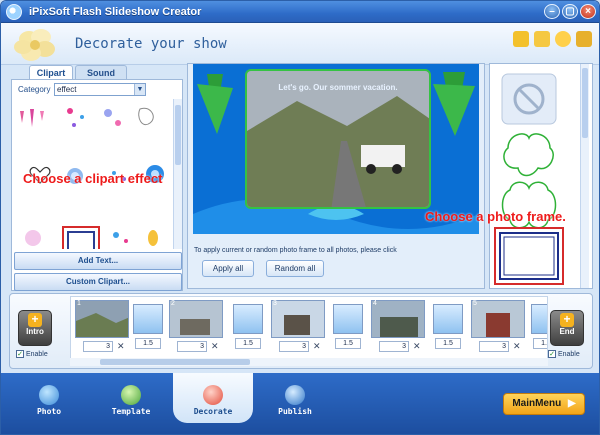  Describe the element at coordinates (196, 328) in the screenshot. I see `slide-item: 2 3 ✕` at that location.